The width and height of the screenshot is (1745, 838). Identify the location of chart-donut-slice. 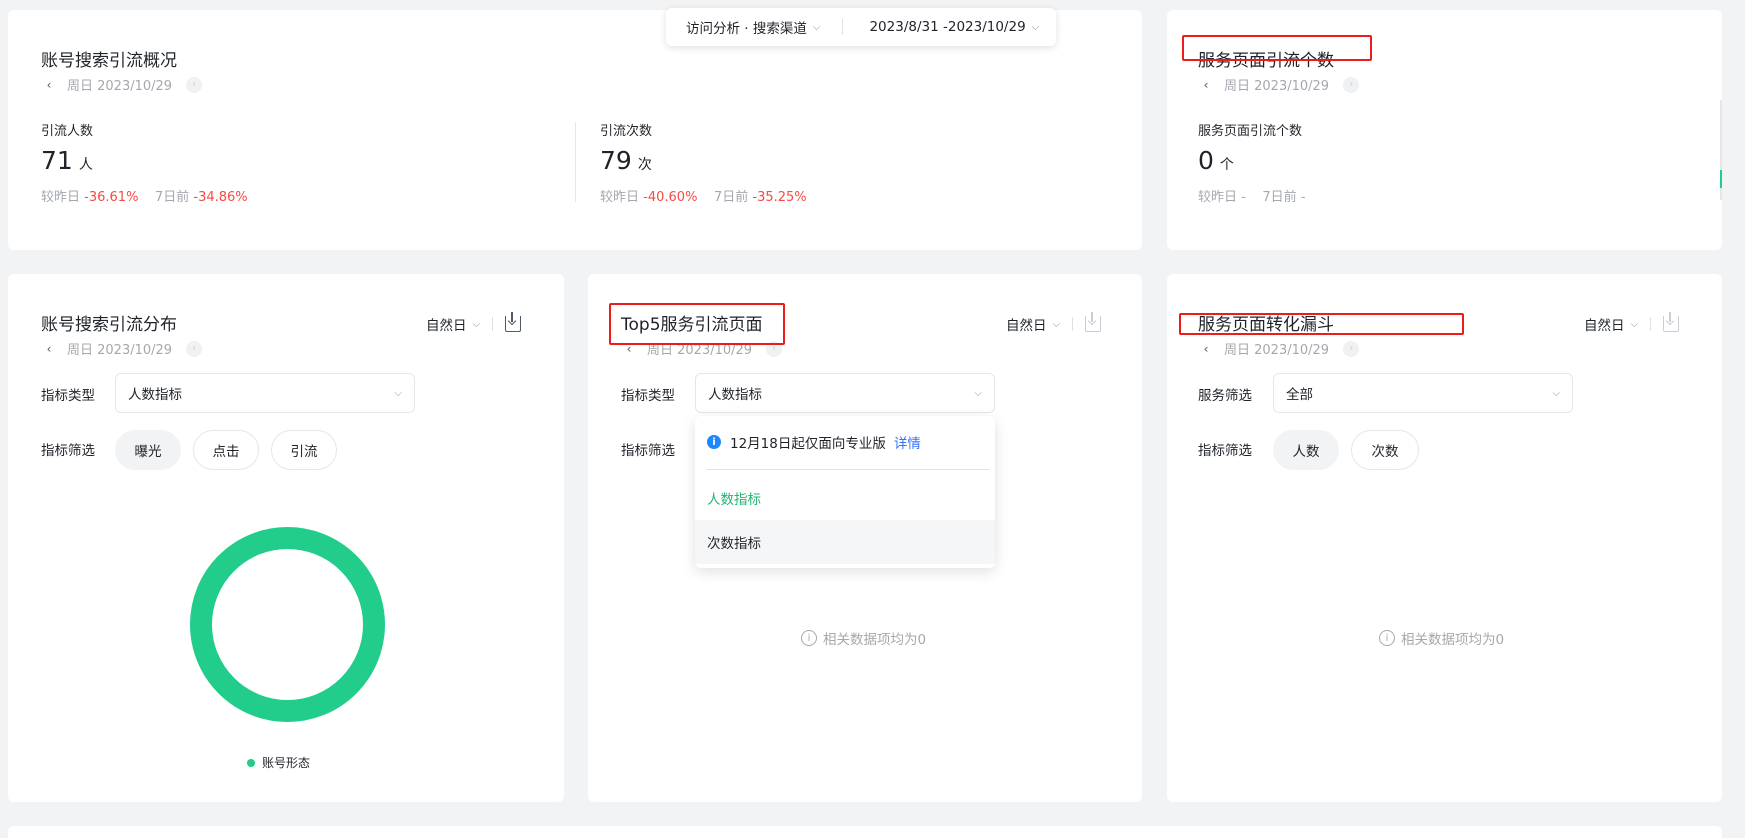
(287, 624).